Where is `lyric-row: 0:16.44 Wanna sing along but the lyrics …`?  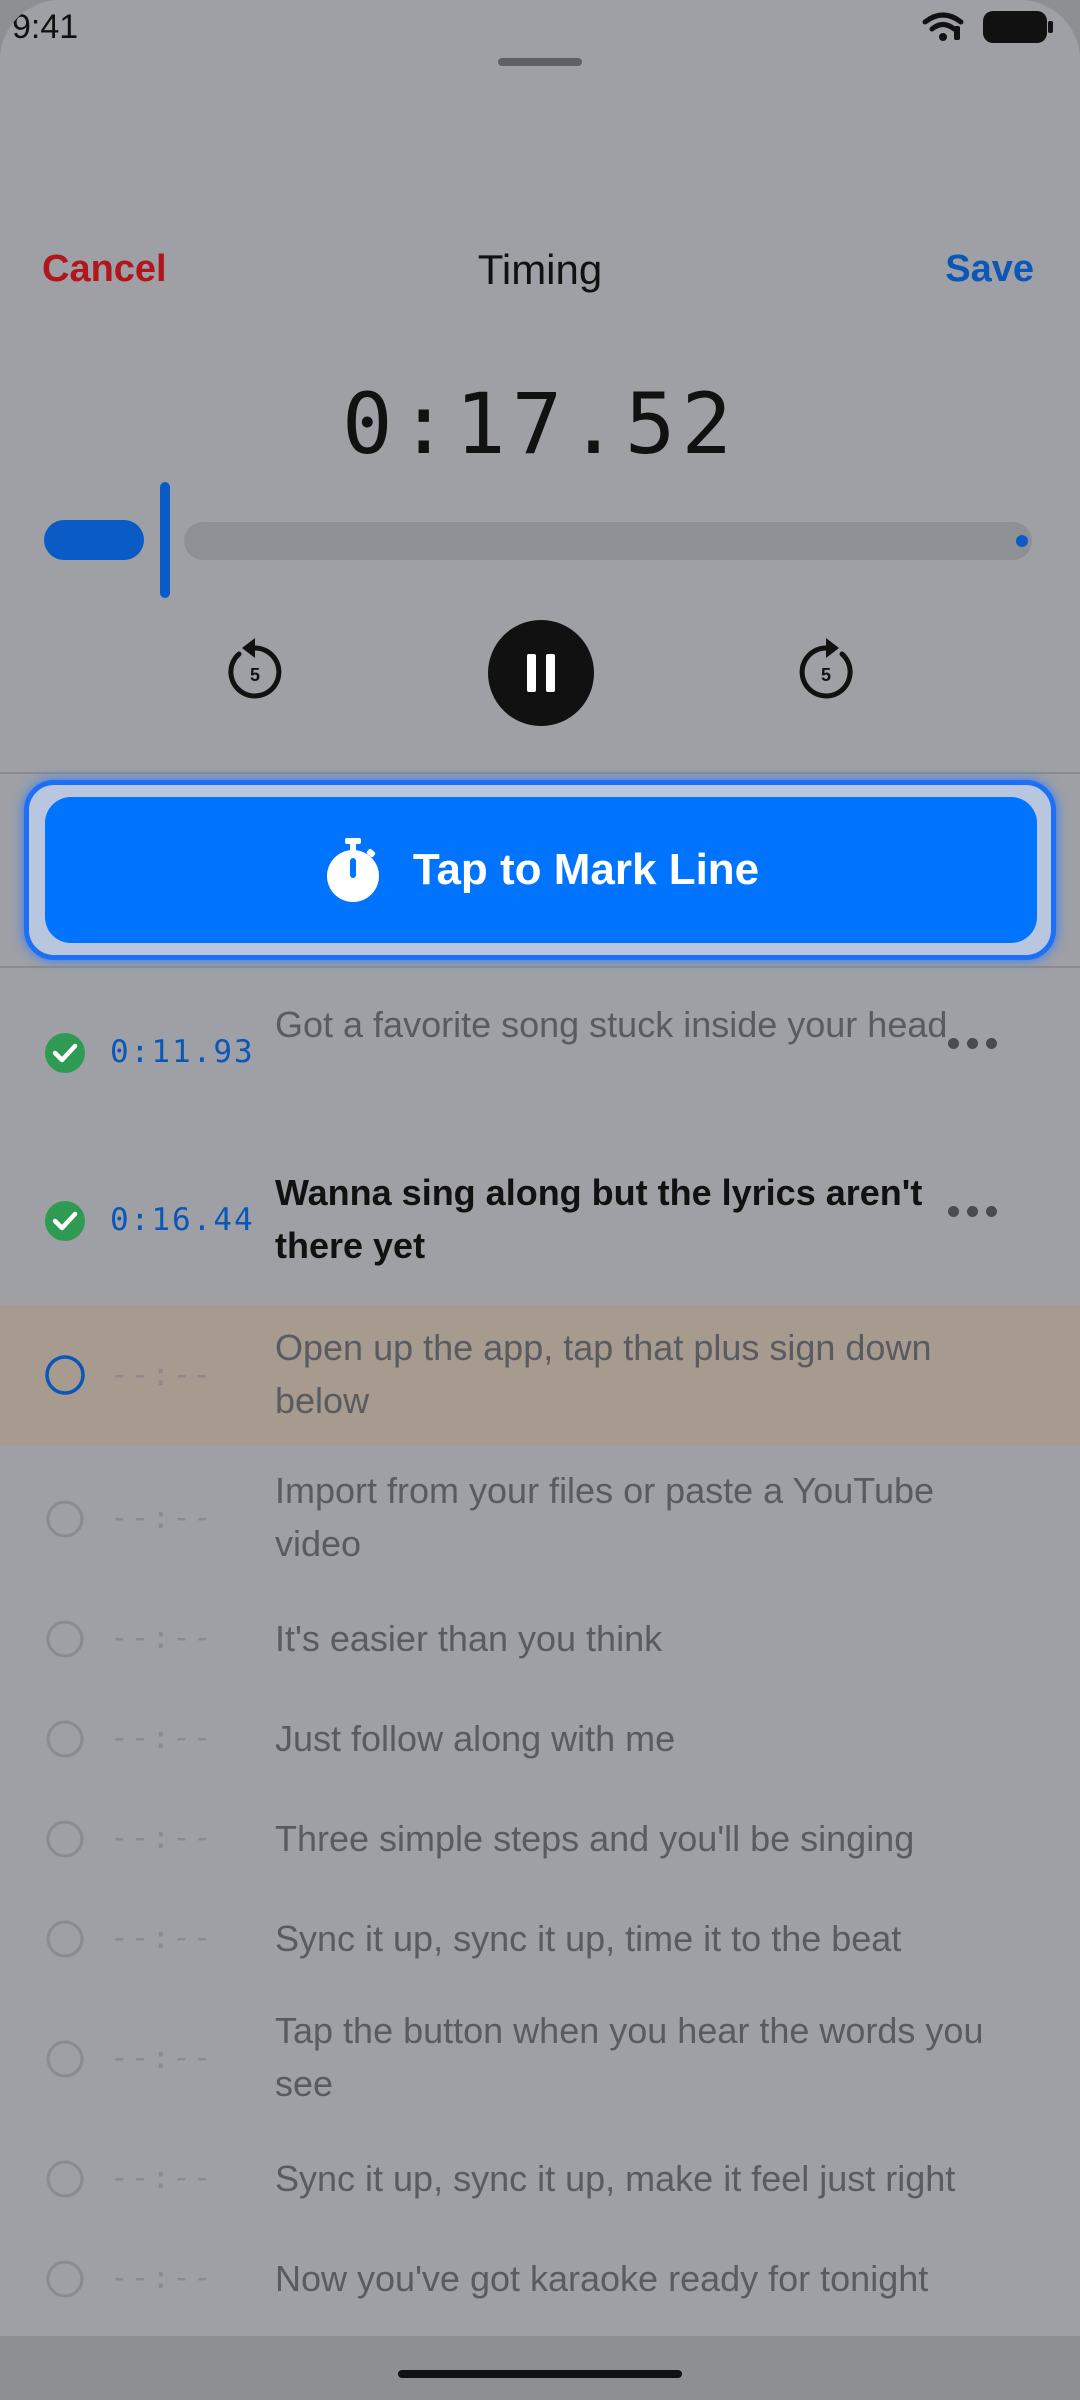
lyric-row: 0:16.44 Wanna sing along but the lyrics … is located at coordinates (540, 1220).